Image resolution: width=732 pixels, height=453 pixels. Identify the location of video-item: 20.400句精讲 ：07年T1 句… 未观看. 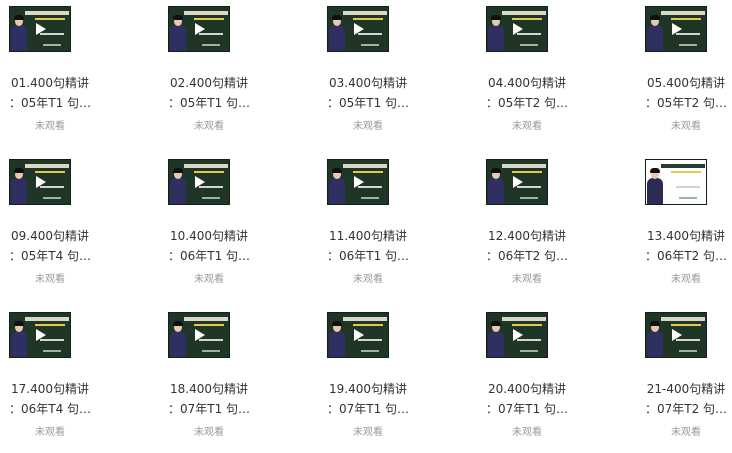
(542, 378).